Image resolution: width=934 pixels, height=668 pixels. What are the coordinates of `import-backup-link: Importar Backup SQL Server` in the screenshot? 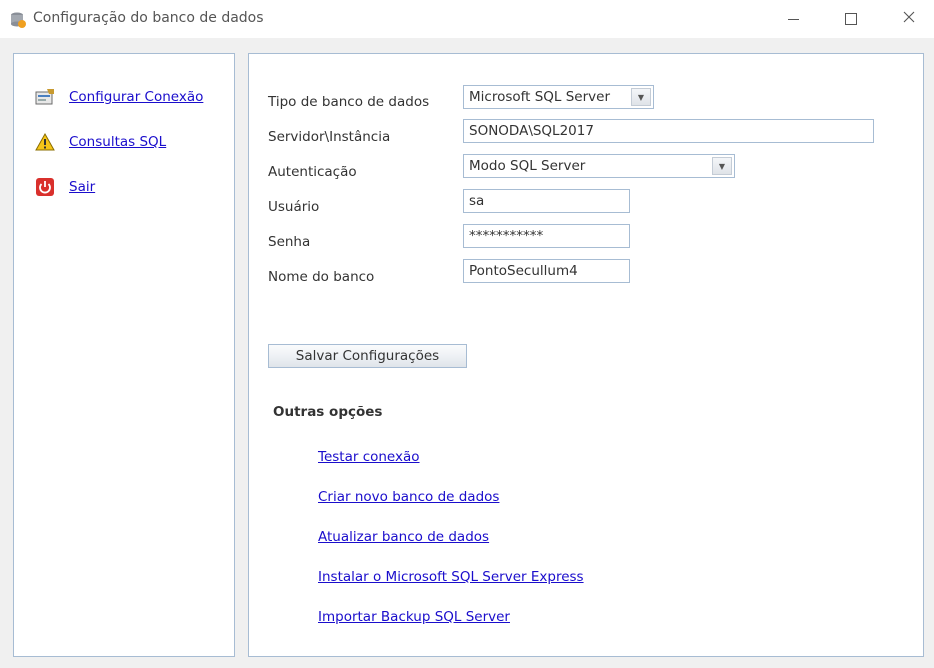 It's located at (414, 617).